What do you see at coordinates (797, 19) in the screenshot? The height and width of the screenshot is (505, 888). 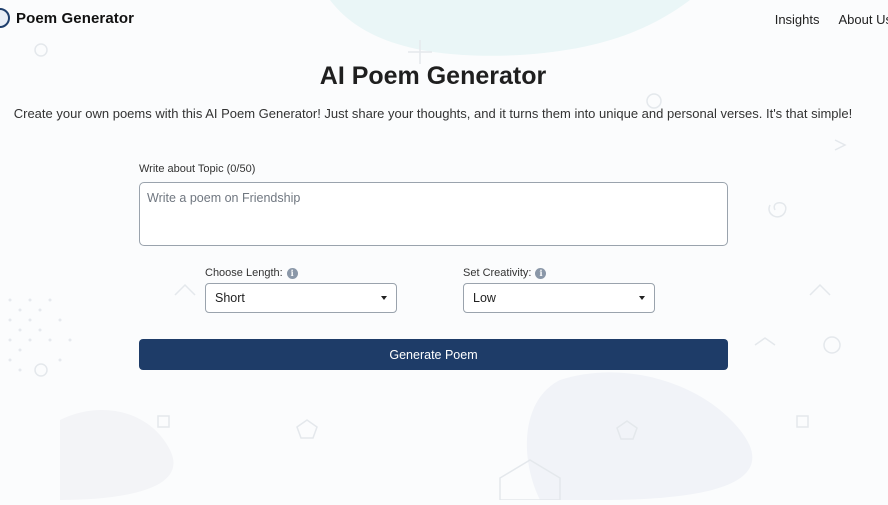 I see `nav-link-insights: Insights` at bounding box center [797, 19].